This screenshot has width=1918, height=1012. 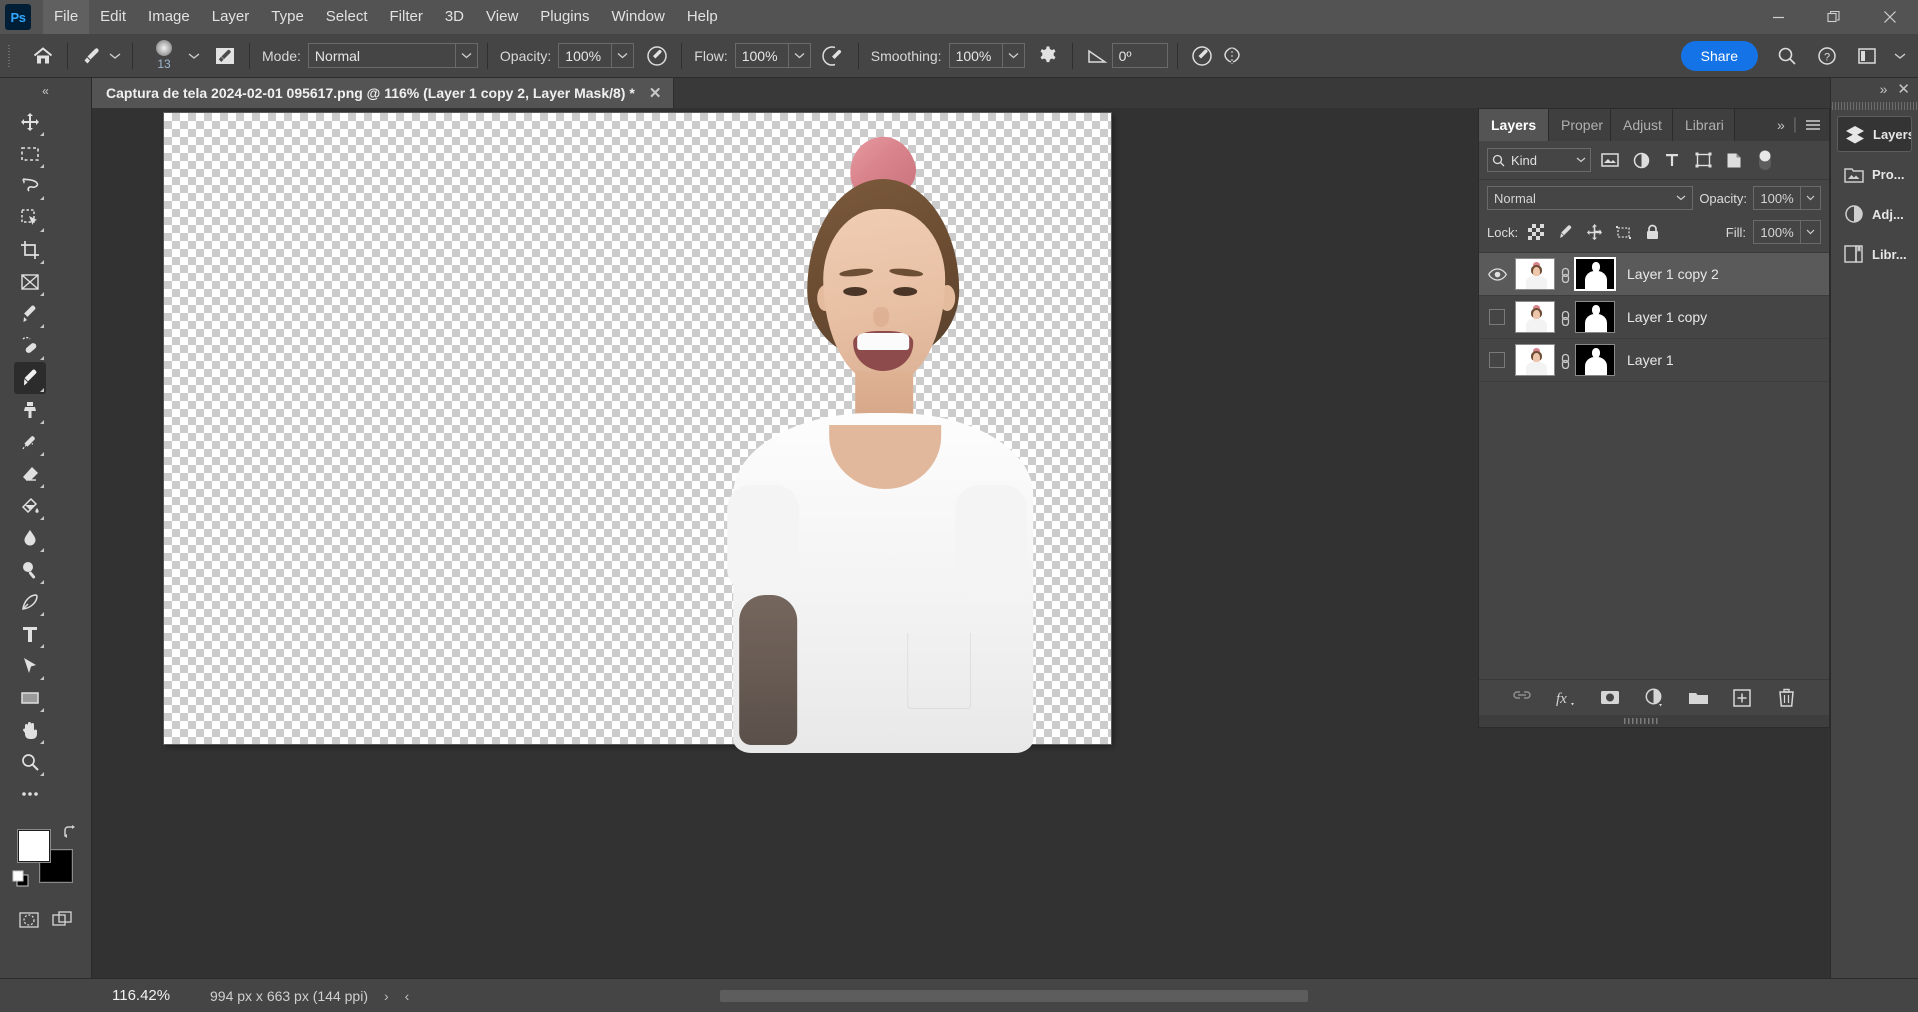 What do you see at coordinates (92, 56) in the screenshot?
I see `brush-preset-icon` at bounding box center [92, 56].